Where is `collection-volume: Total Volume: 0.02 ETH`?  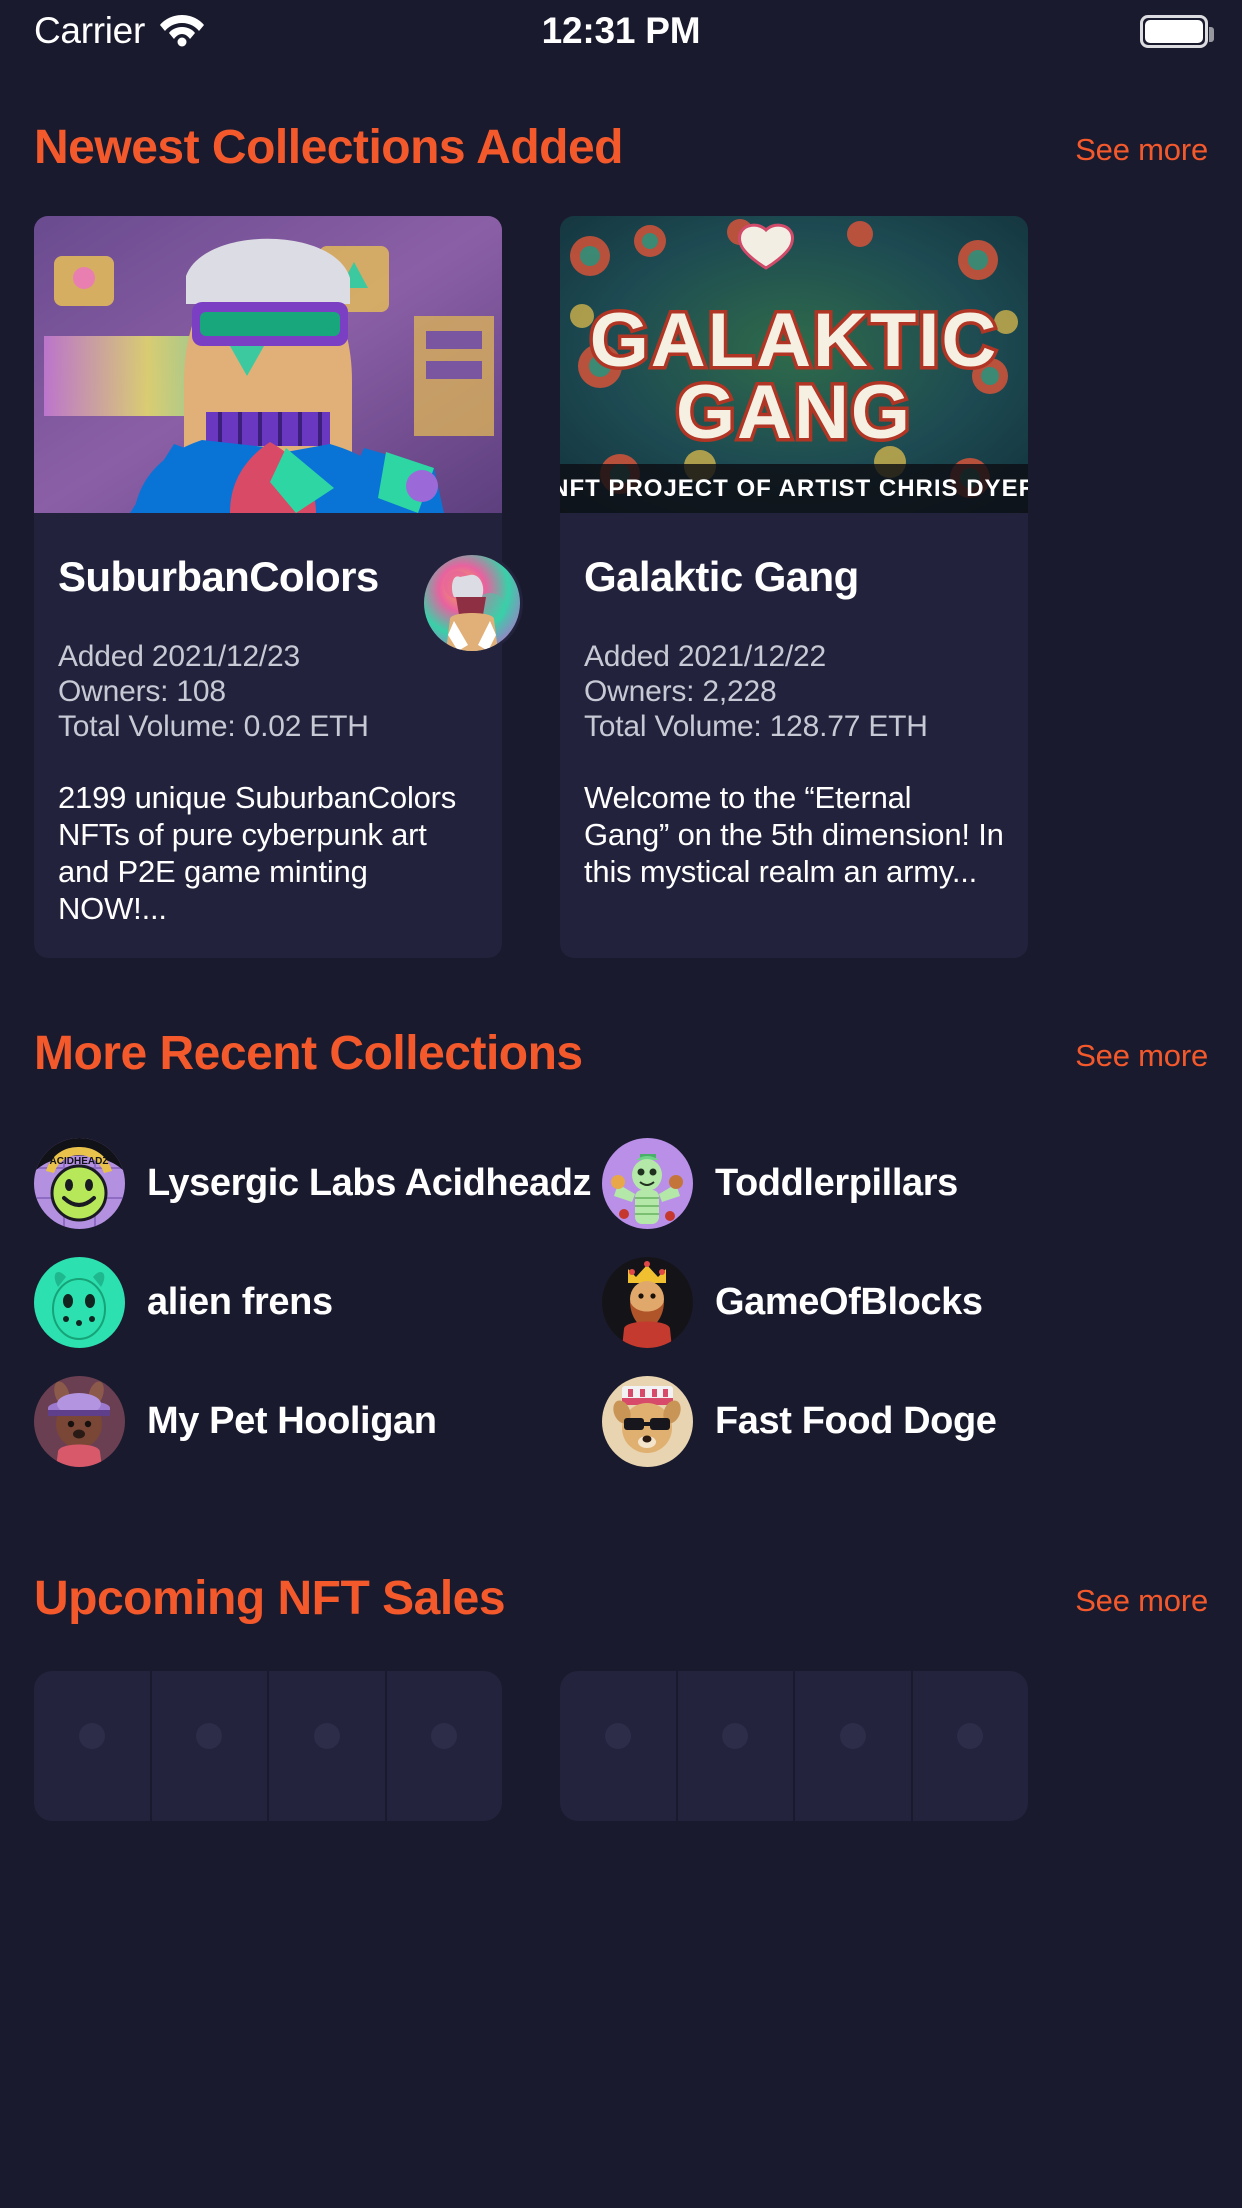 collection-volume: Total Volume: 0.02 ETH is located at coordinates (213, 727).